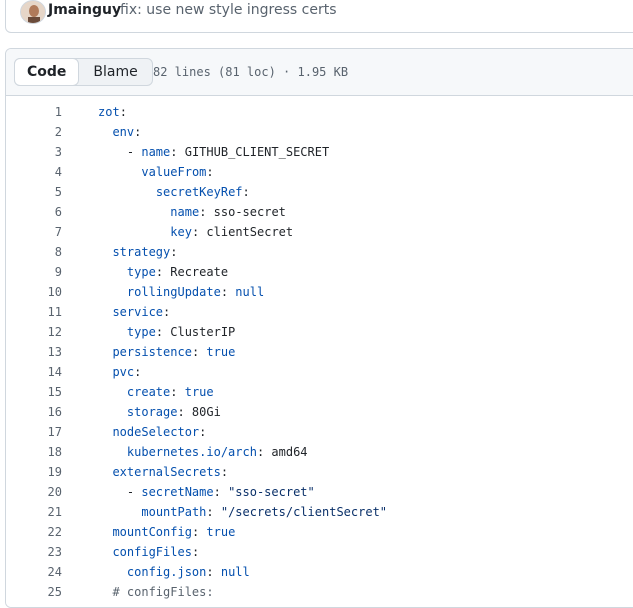 Image resolution: width=633 pixels, height=608 pixels. I want to click on yaml-text: -, so click(134, 152).